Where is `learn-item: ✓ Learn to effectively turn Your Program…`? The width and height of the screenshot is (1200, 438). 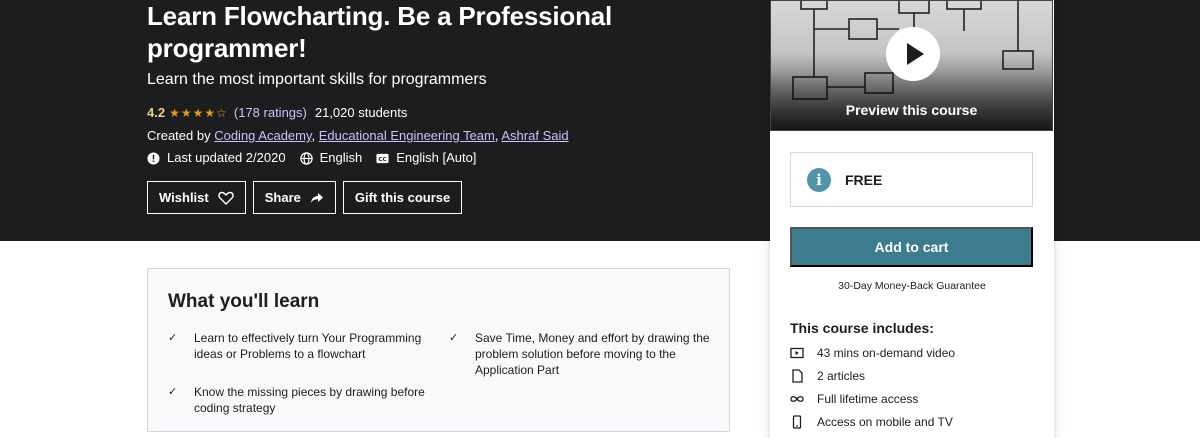 learn-item: ✓ Learn to effectively turn Your Program… is located at coordinates (295, 346).